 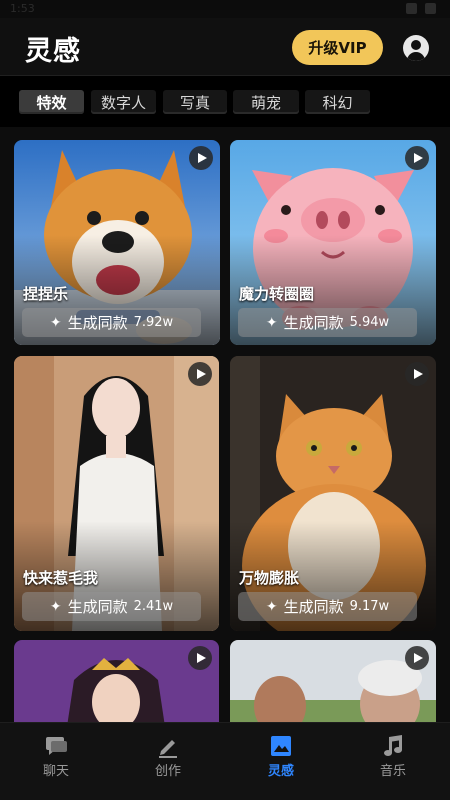 What do you see at coordinates (281, 758) in the screenshot?
I see `nav-item-inspiration: 灵感` at bounding box center [281, 758].